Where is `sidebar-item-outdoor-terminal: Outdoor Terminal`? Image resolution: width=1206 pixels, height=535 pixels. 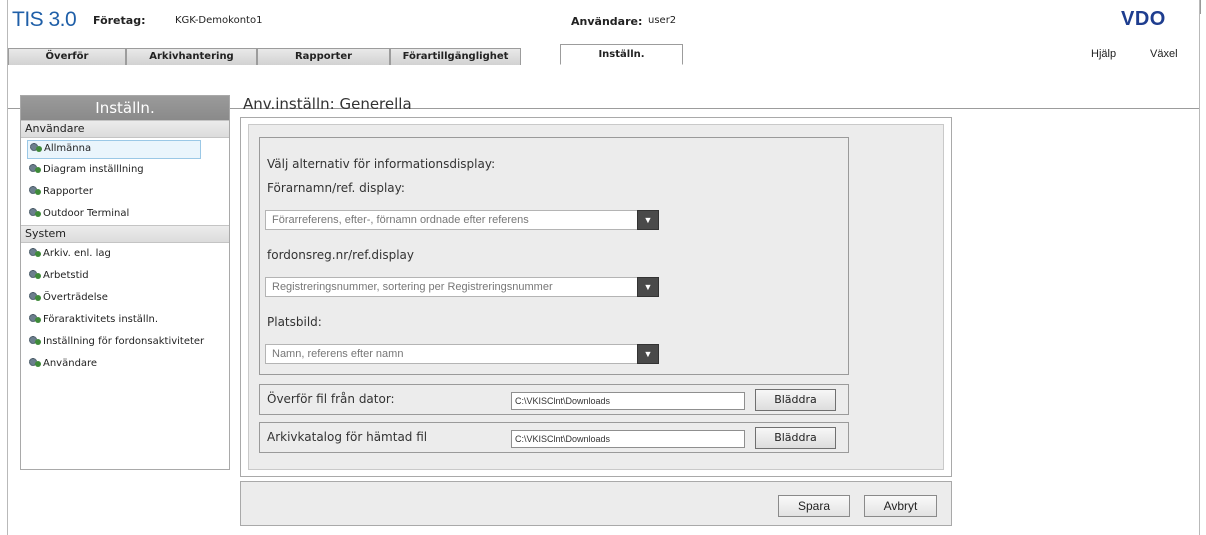
sidebar-item-outdoor-terminal: Outdoor Terminal is located at coordinates (125, 214).